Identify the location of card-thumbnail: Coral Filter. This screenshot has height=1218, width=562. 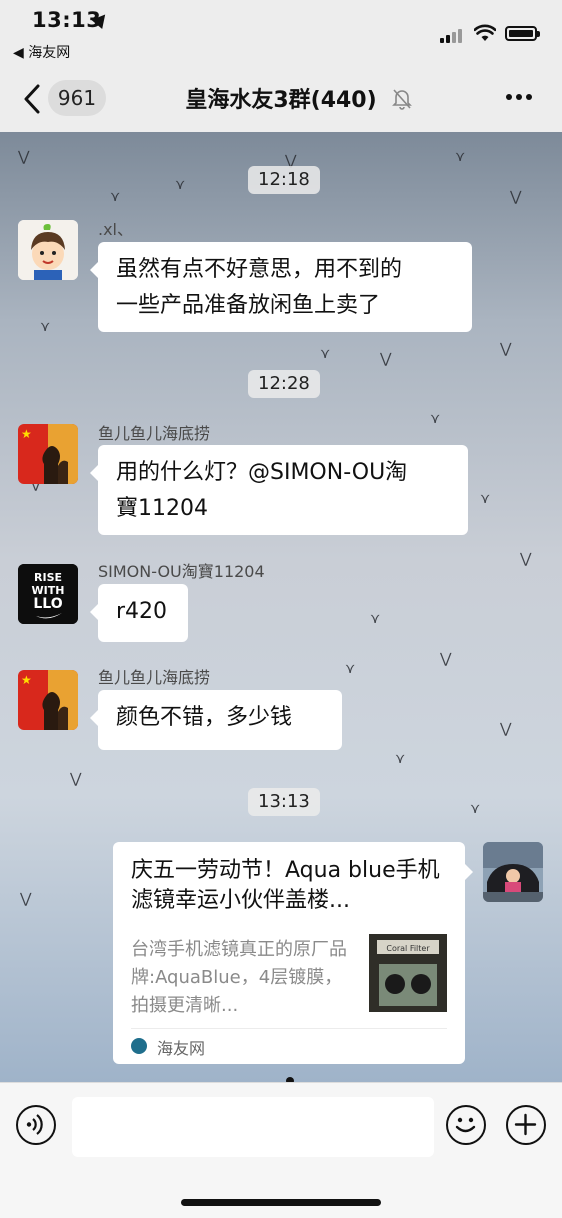
(408, 973).